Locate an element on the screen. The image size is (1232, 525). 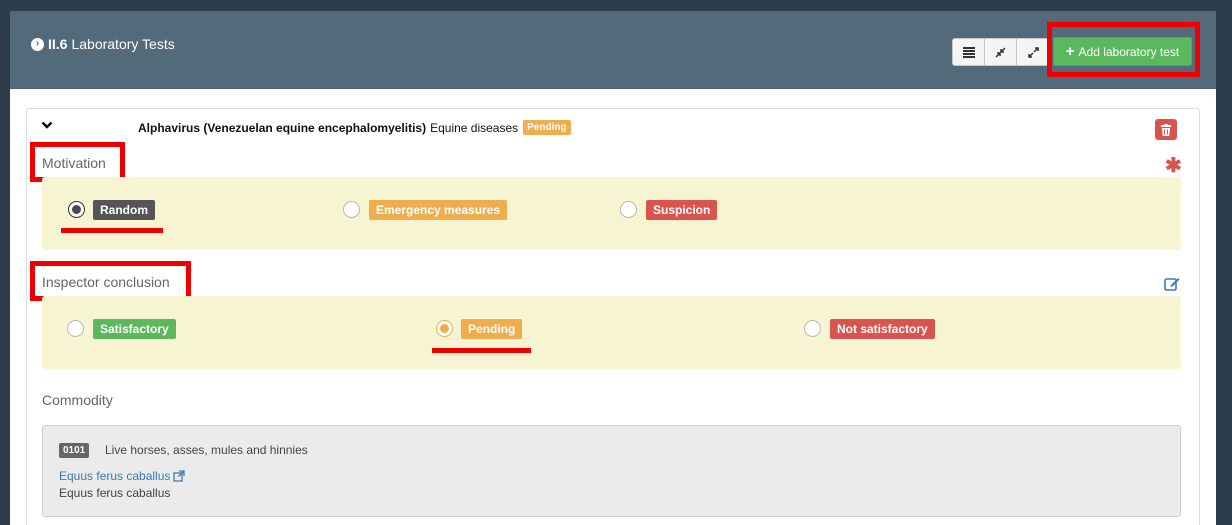
section-number: II.6 is located at coordinates (58, 44).